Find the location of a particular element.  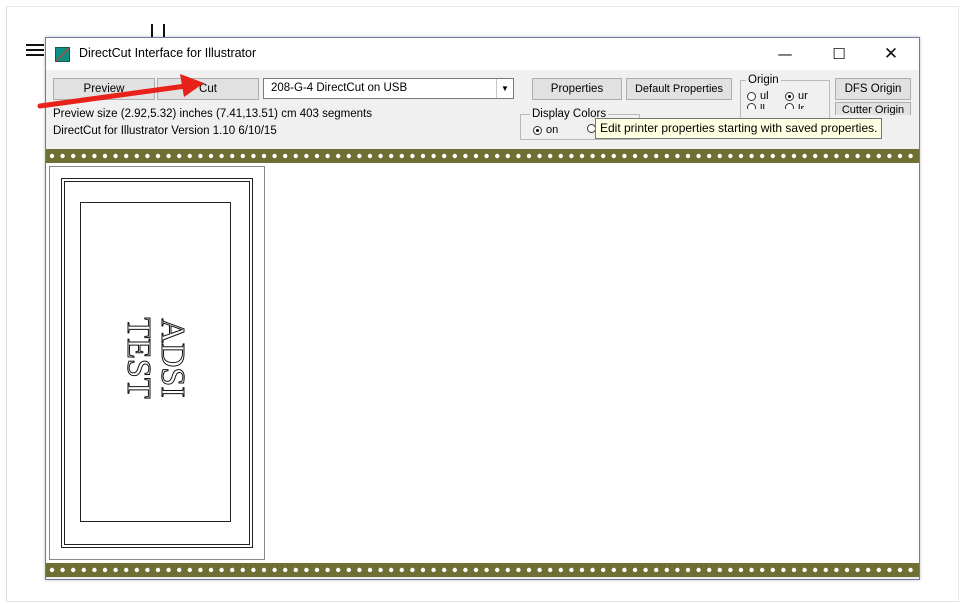

close-button: ✕ is located at coordinates (891, 54).